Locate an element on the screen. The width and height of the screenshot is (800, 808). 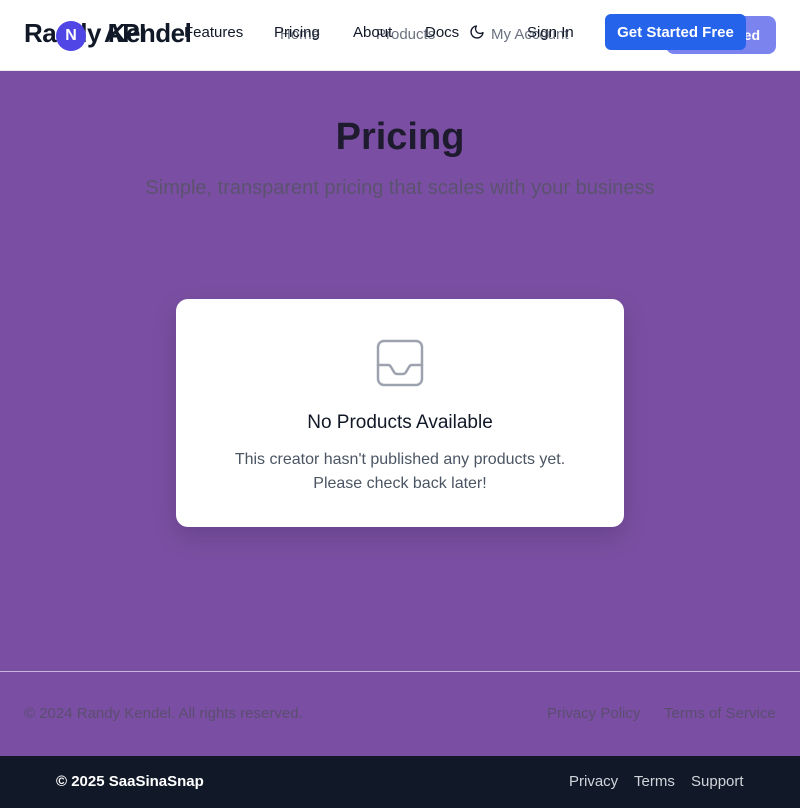
moon-icon is located at coordinates (477, 32).